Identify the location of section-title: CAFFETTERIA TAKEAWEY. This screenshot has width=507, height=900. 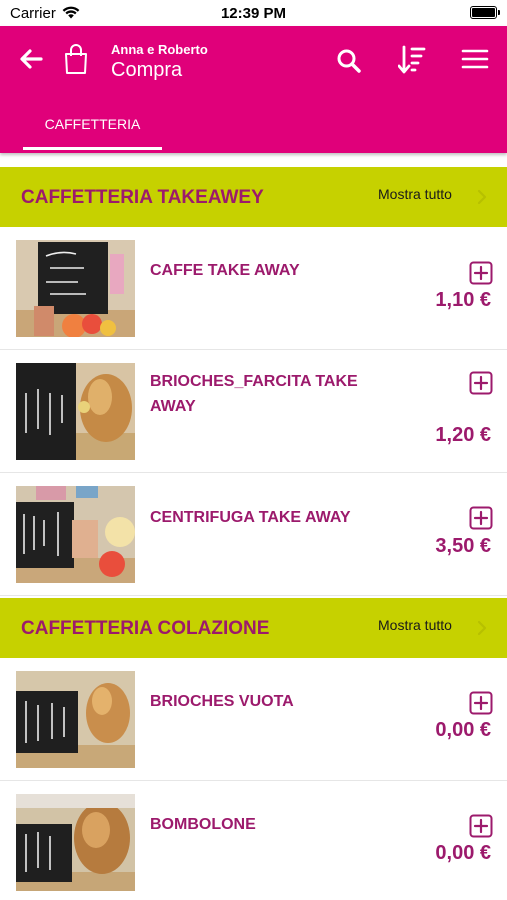
(142, 197).